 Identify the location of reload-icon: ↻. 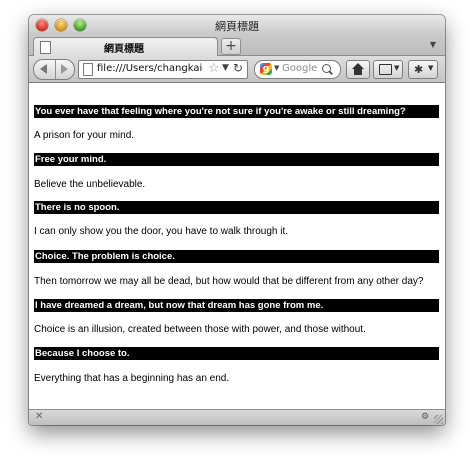
(238, 68).